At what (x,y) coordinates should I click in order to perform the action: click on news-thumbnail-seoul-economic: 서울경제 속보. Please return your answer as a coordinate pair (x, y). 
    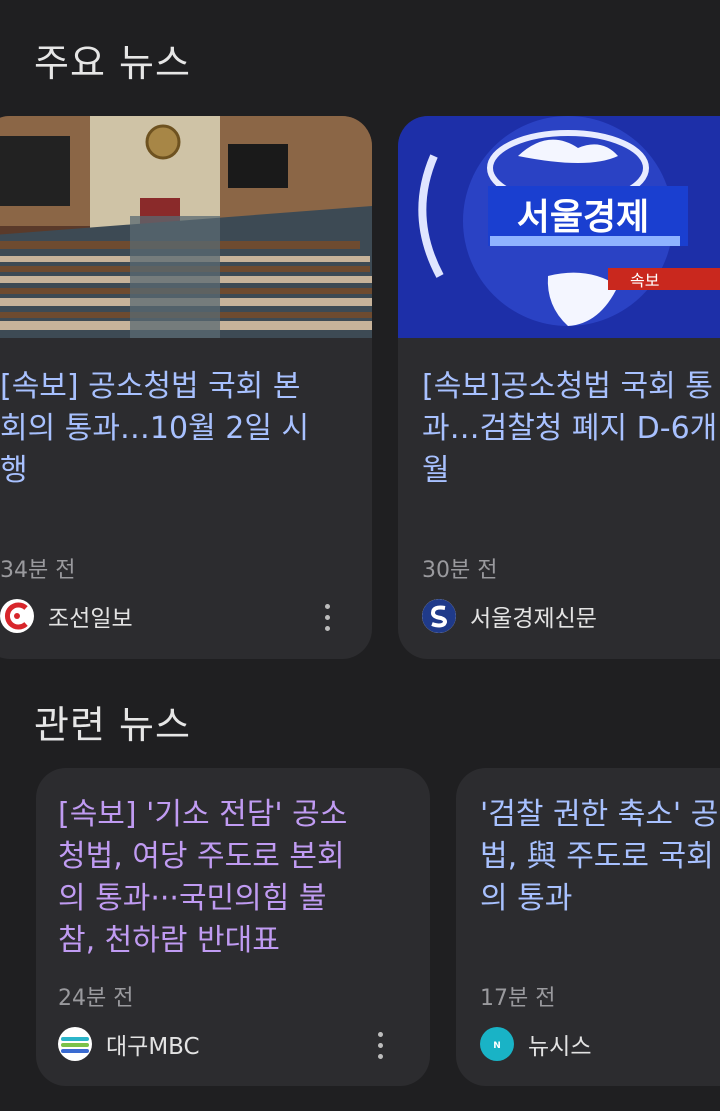
    Looking at the image, I should click on (559, 227).